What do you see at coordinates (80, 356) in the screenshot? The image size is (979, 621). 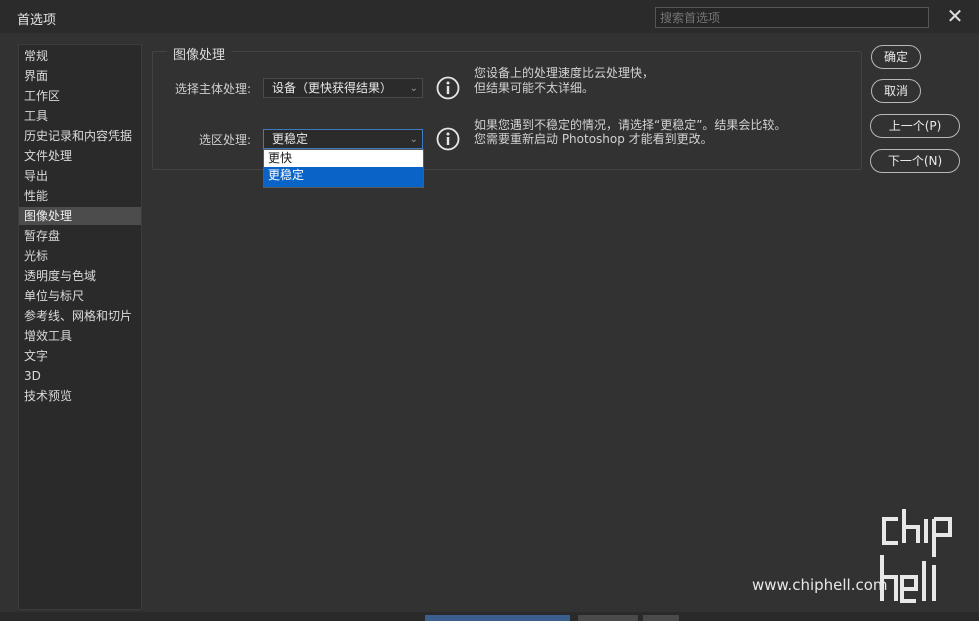 I see `sidebar-item-type: 文字` at bounding box center [80, 356].